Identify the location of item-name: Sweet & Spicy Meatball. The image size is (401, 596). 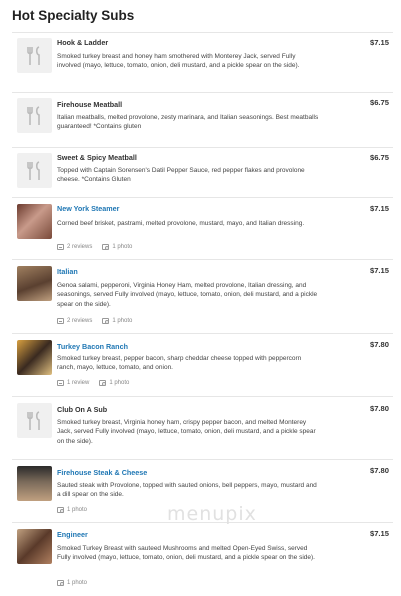
(97, 157).